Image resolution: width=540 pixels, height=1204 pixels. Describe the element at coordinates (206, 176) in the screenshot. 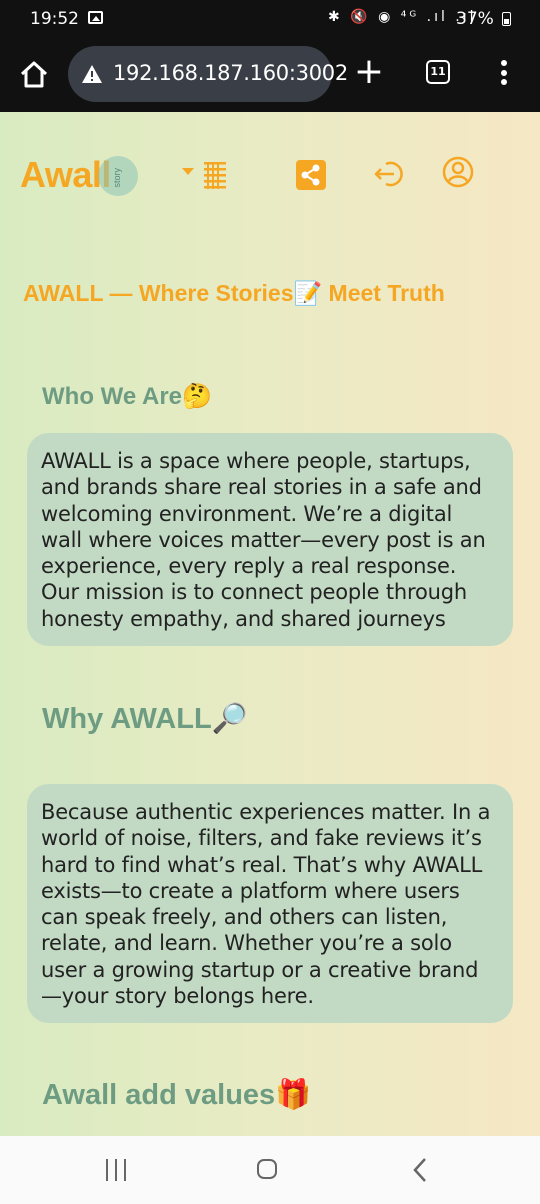

I see `menu-icon` at that location.